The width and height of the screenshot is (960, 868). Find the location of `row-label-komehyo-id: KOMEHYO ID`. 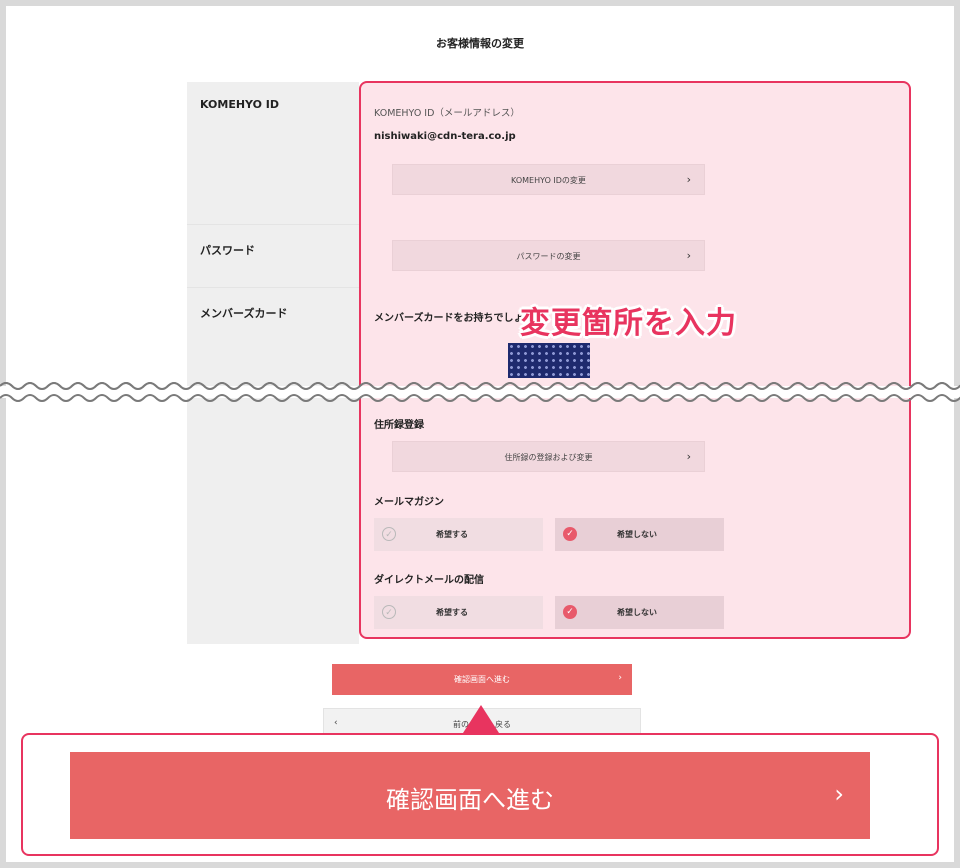

row-label-komehyo-id: KOMEHYO ID is located at coordinates (240, 104).